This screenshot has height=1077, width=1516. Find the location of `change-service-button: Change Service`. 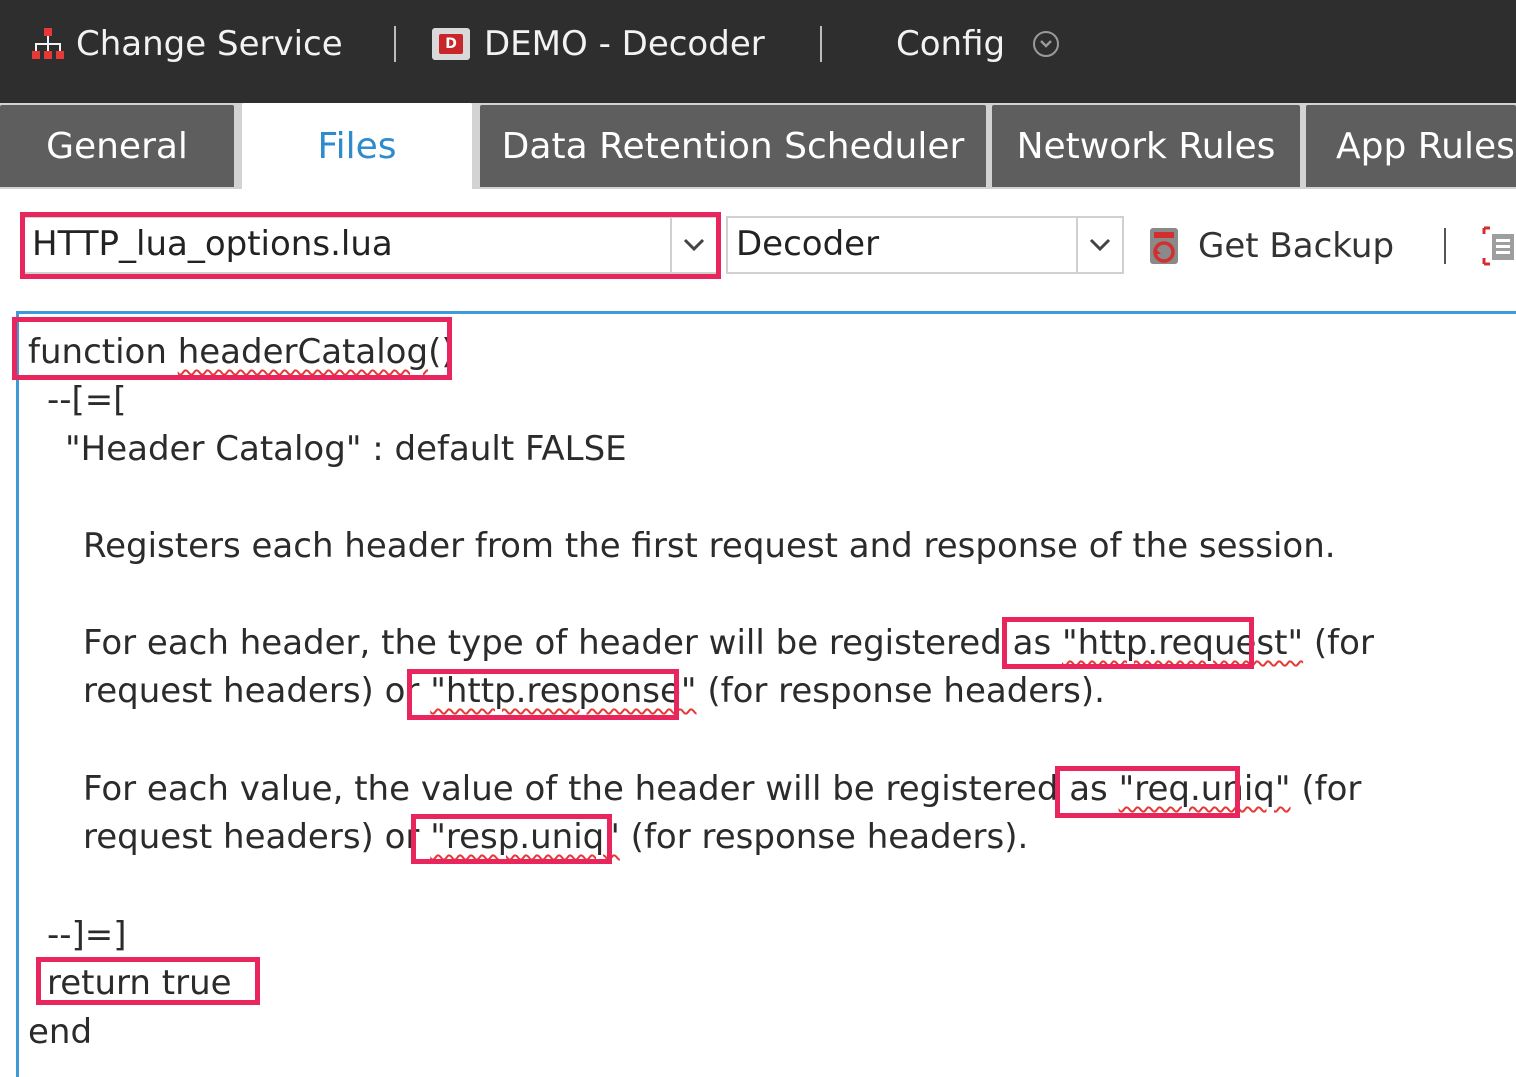

change-service-button: Change Service is located at coordinates (186, 44).